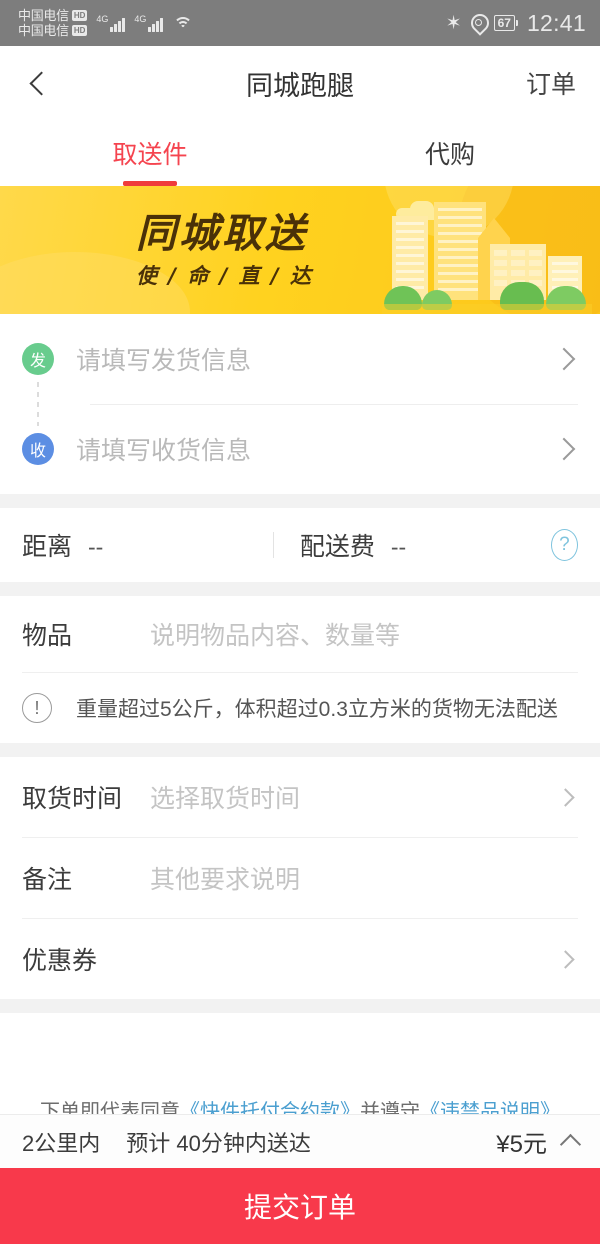 The width and height of the screenshot is (600, 1244). Describe the element at coordinates (218, 1143) in the screenshot. I see `summary-eta: 预计 40分钟内送达` at that location.